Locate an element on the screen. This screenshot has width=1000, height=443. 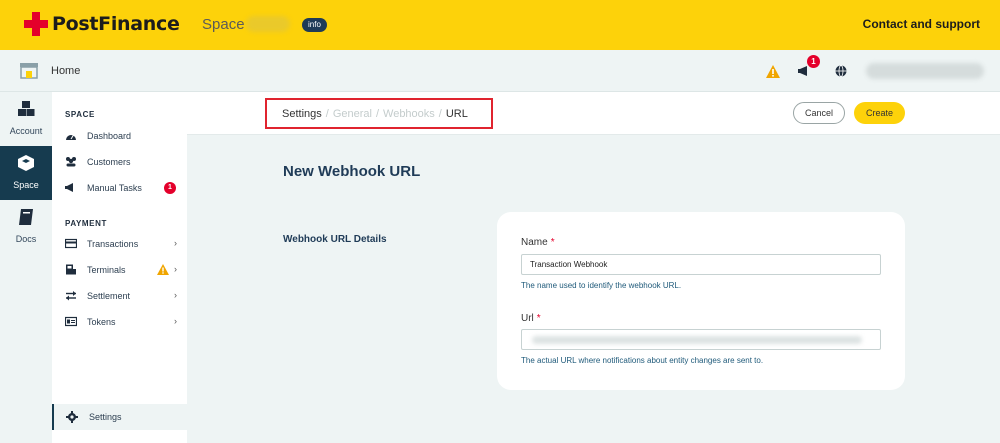
exchange-icon is located at coordinates (71, 296).